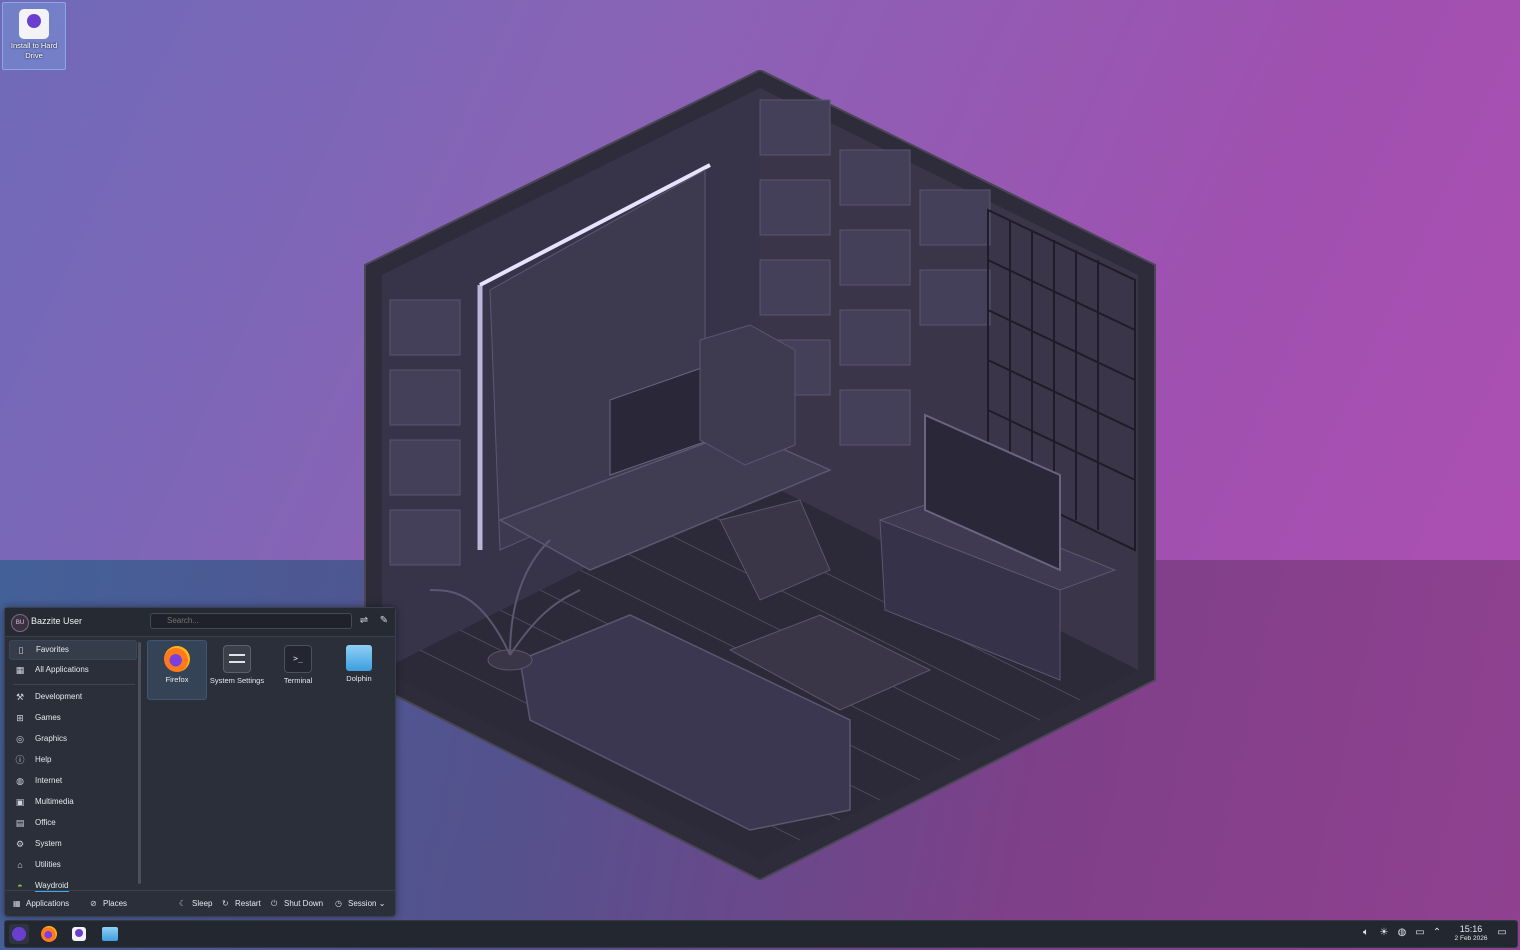 The width and height of the screenshot is (1520, 950). What do you see at coordinates (1384, 933) in the screenshot?
I see `brightness-icon: ☀` at bounding box center [1384, 933].